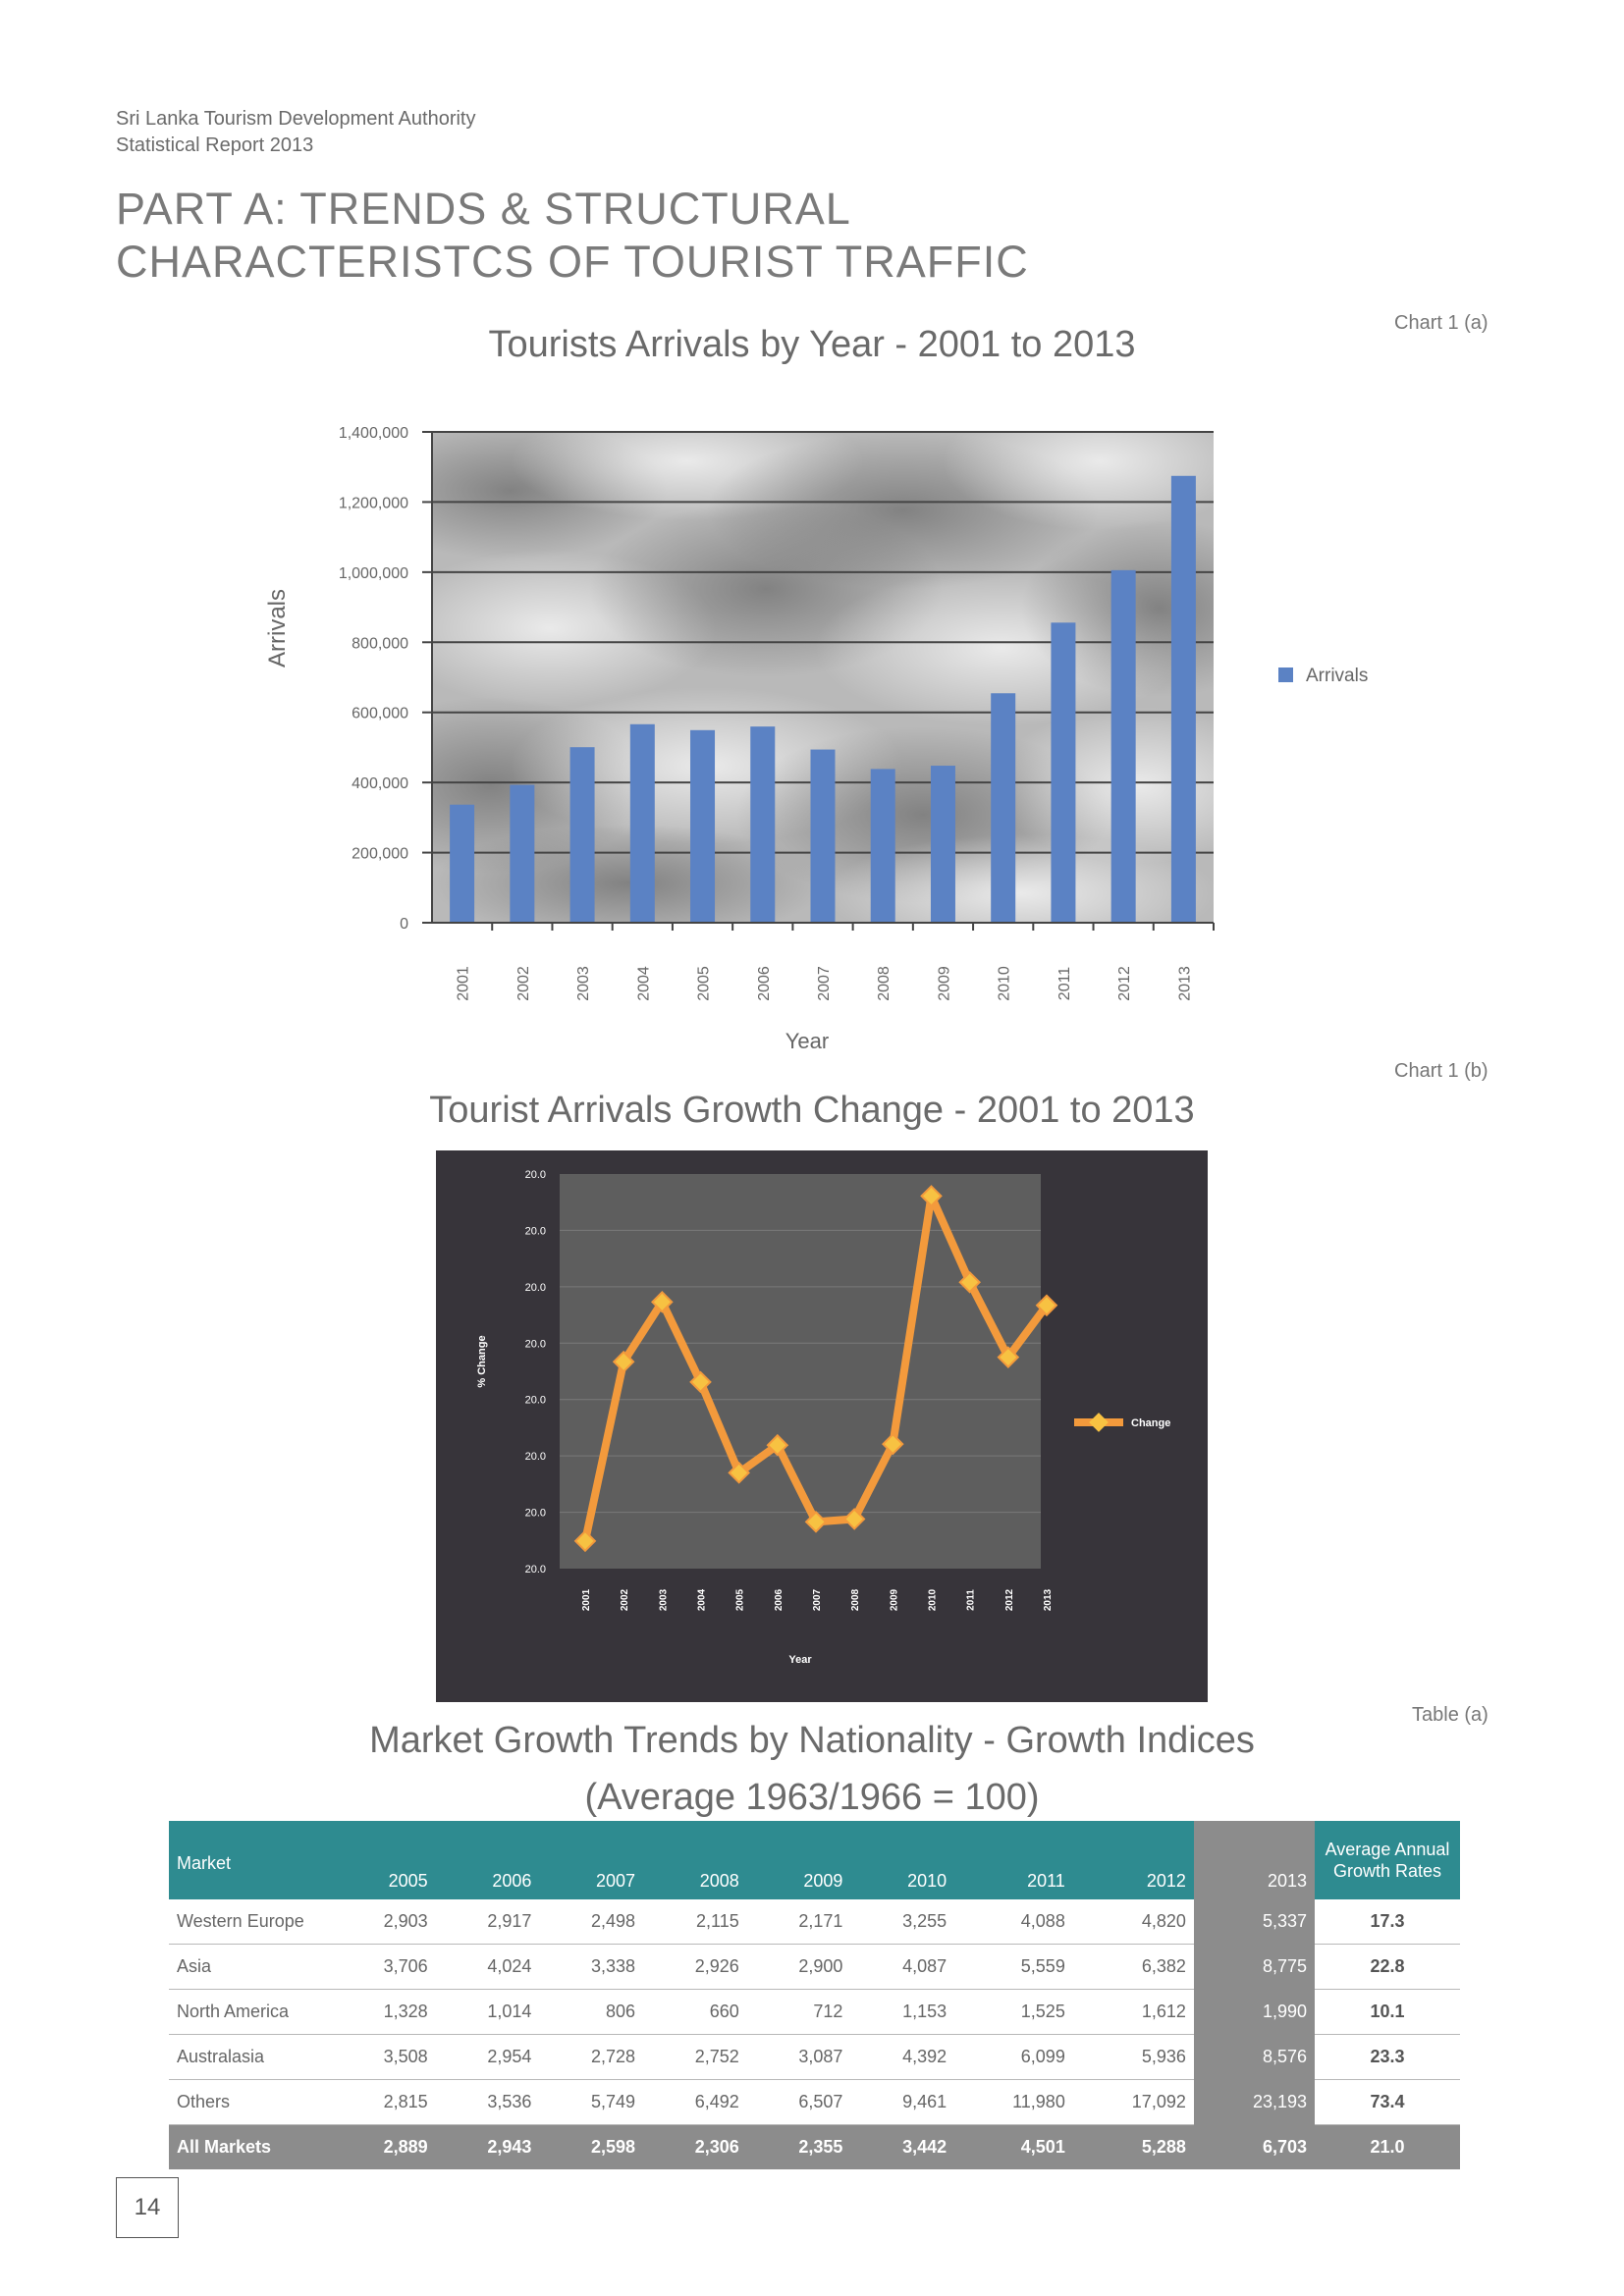  I want to click on index-value: 3,508, so click(384, 2057).